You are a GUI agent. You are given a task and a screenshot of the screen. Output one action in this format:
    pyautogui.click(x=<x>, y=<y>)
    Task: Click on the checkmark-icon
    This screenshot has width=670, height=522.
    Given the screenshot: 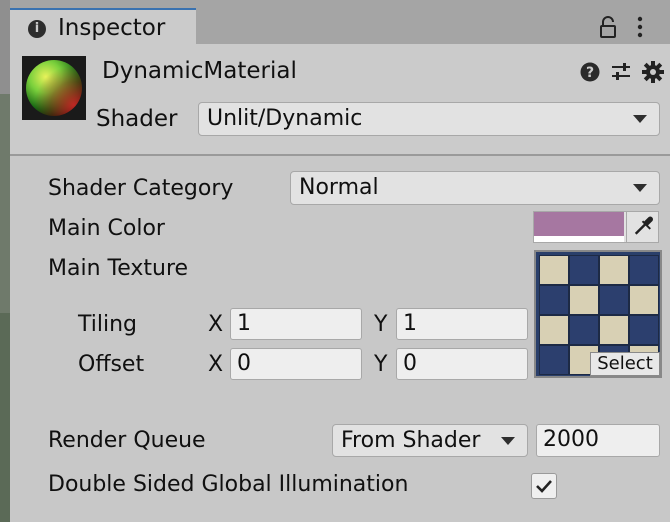 What is the action you would take?
    pyautogui.click(x=544, y=486)
    